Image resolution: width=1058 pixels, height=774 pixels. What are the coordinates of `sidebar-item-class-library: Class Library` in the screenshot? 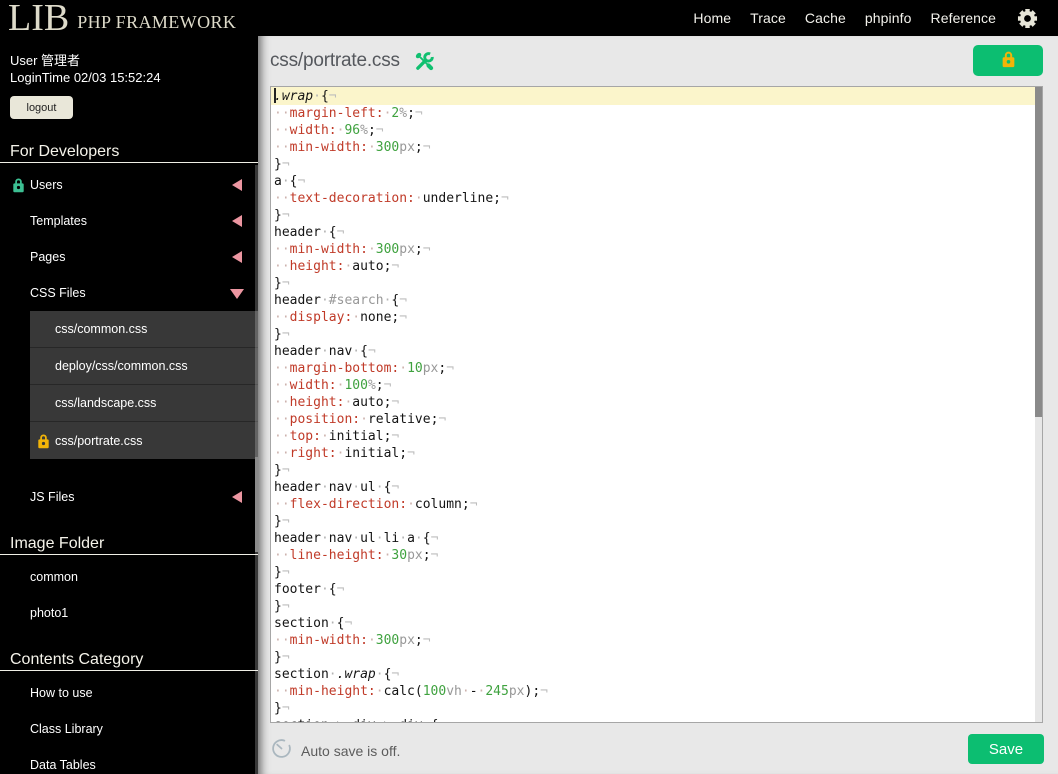 It's located at (129, 729).